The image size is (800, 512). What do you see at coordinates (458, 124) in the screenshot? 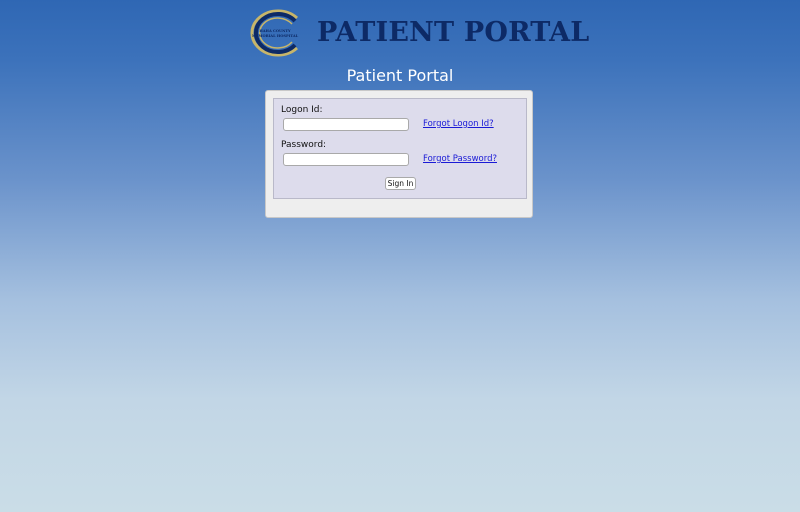
I see `forgot-logon-id-link: Forgot Logon Id?` at bounding box center [458, 124].